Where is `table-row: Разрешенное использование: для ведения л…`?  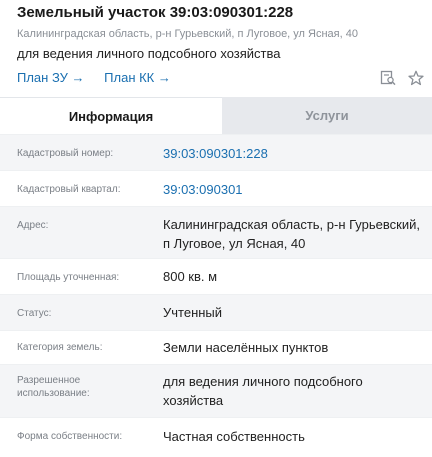
table-row: Разрешенное использование: для ведения л… is located at coordinates (216, 390).